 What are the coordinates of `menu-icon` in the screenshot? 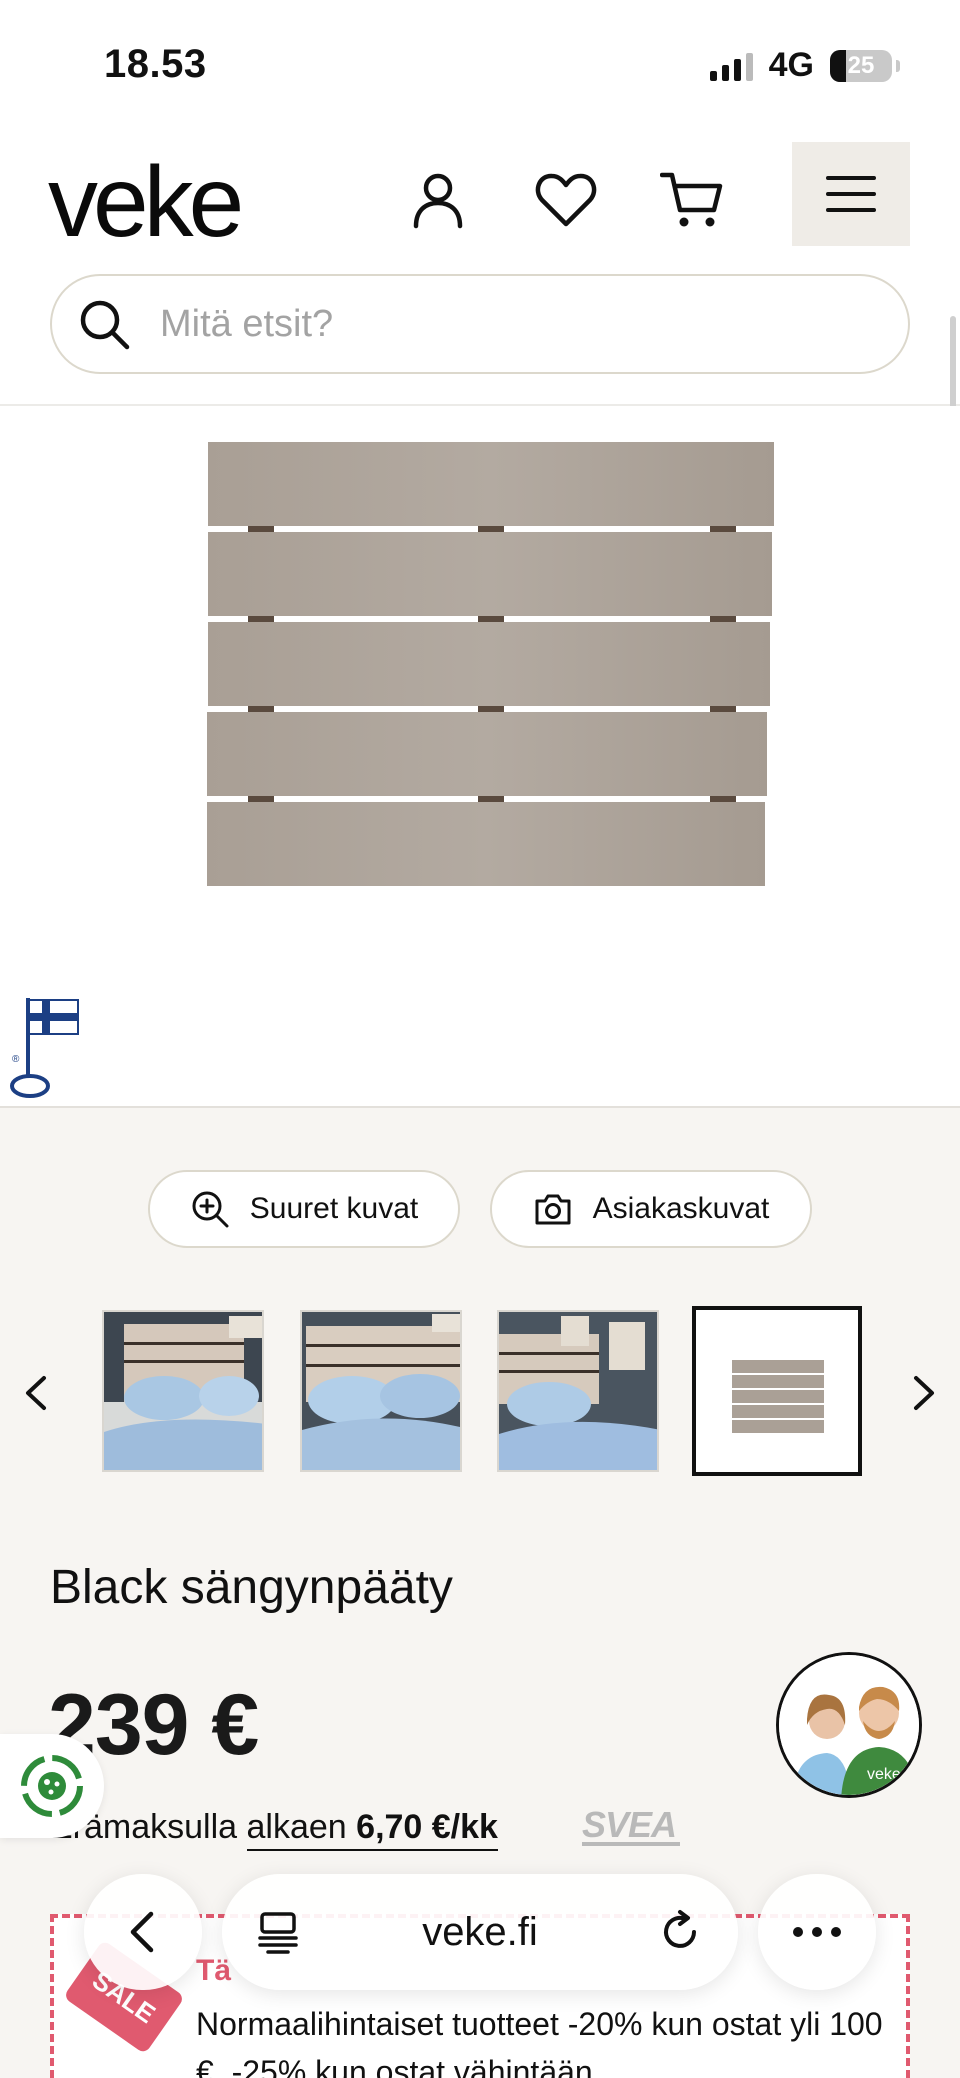 It's located at (851, 194).